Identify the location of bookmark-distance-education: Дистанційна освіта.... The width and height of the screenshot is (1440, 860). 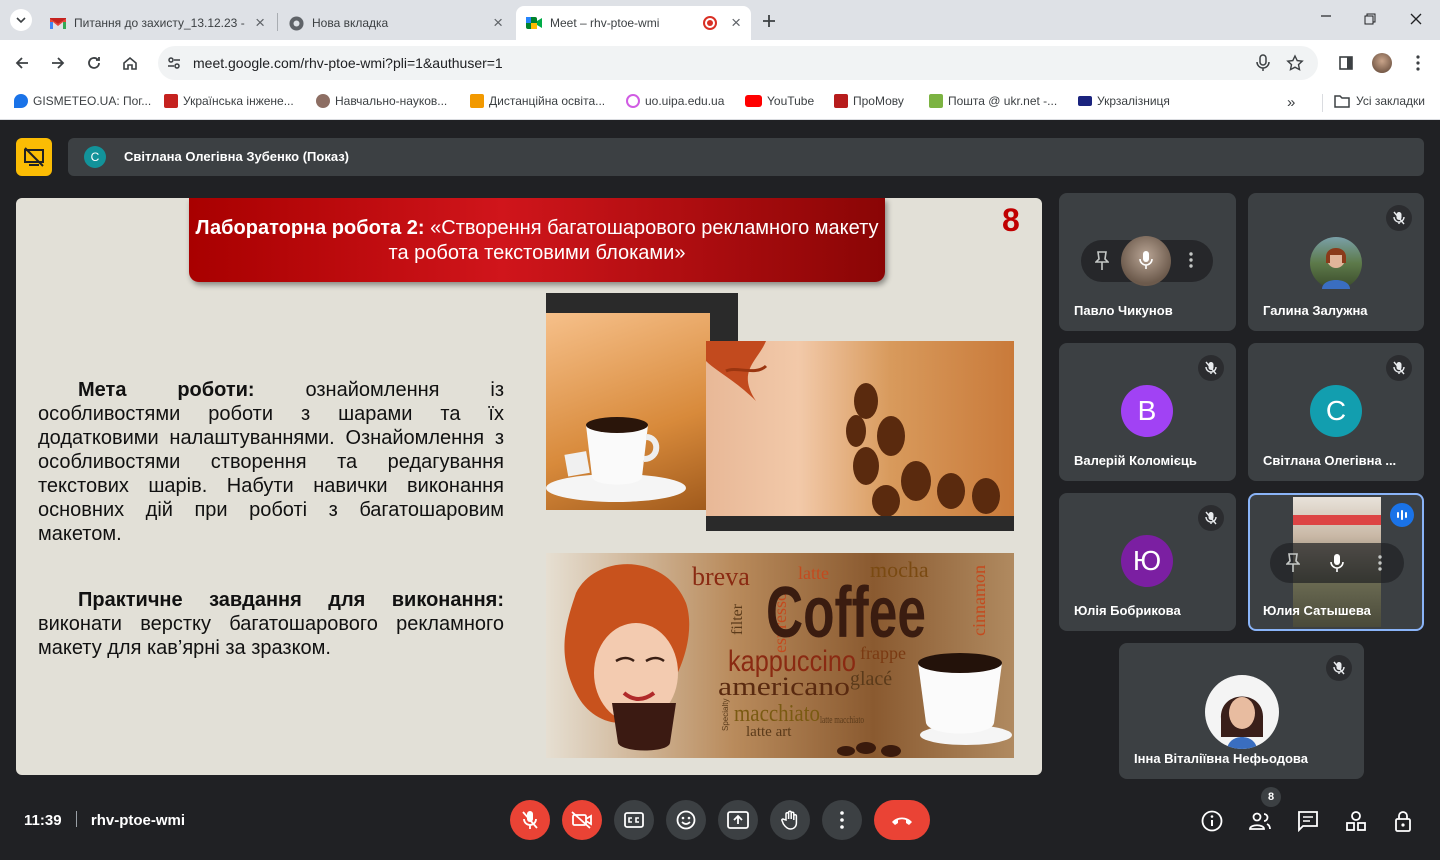
(537, 101).